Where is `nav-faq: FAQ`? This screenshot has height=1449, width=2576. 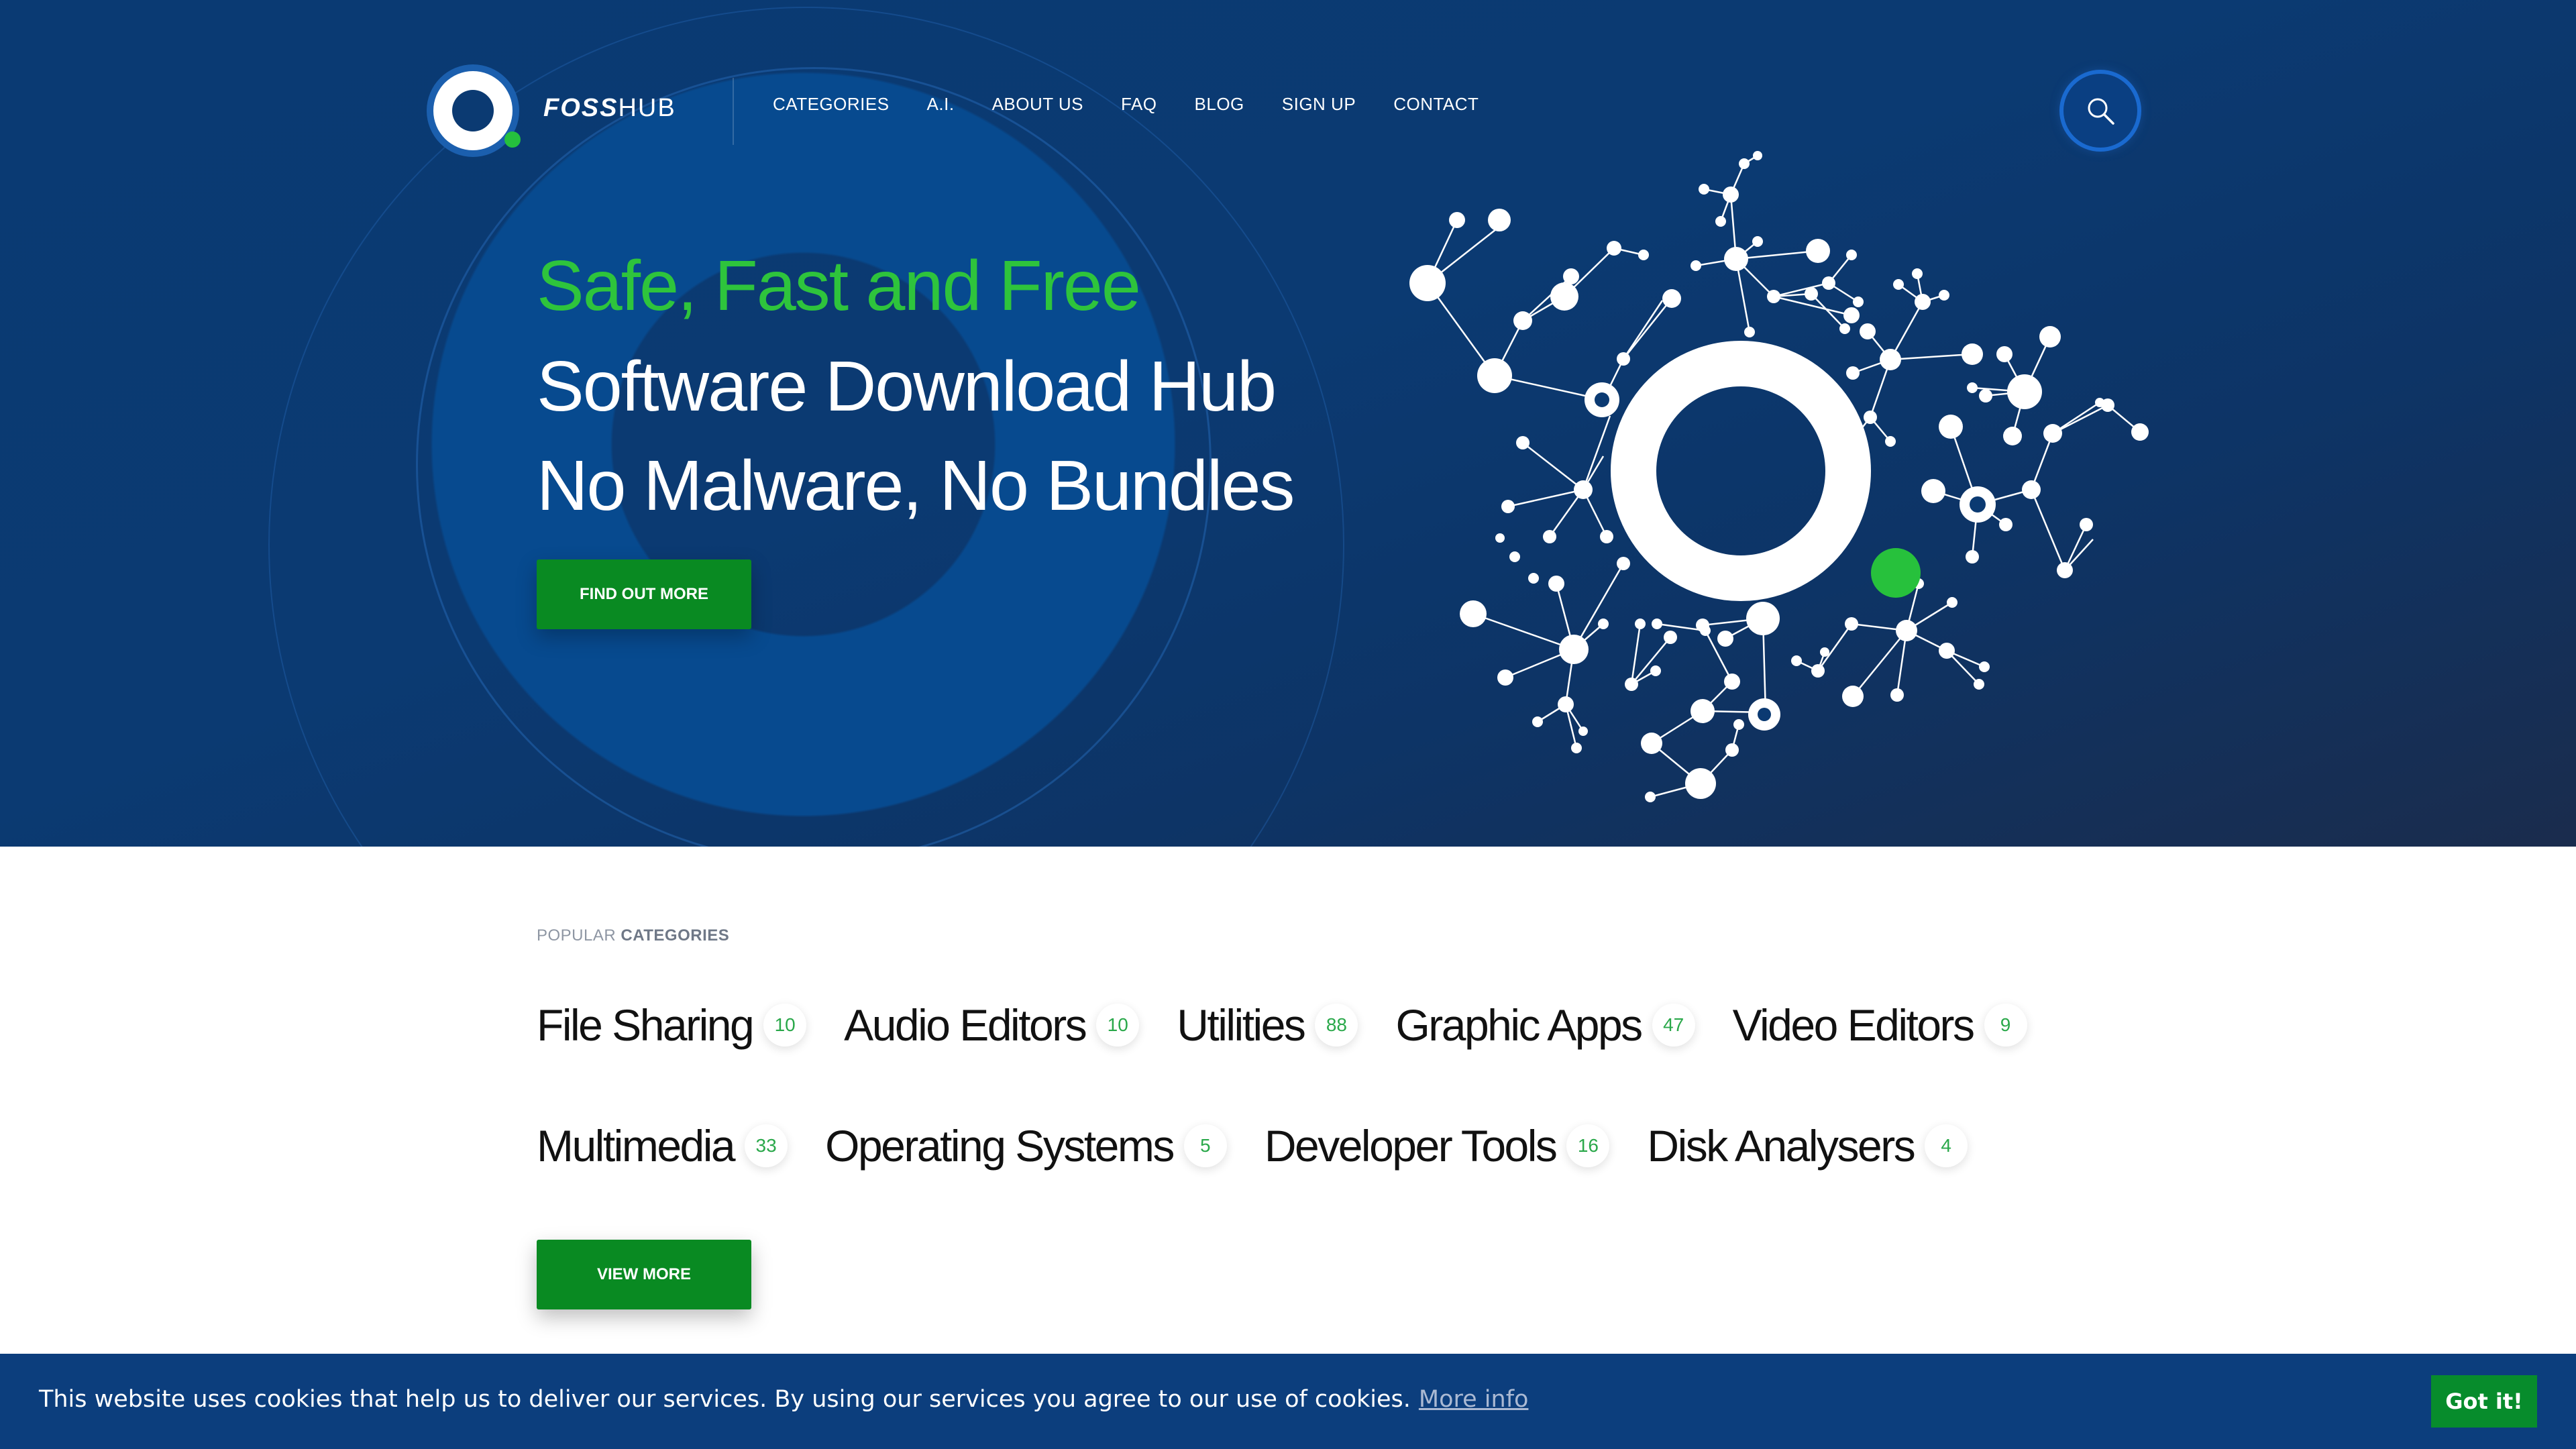
nav-faq: FAQ is located at coordinates (1139, 104).